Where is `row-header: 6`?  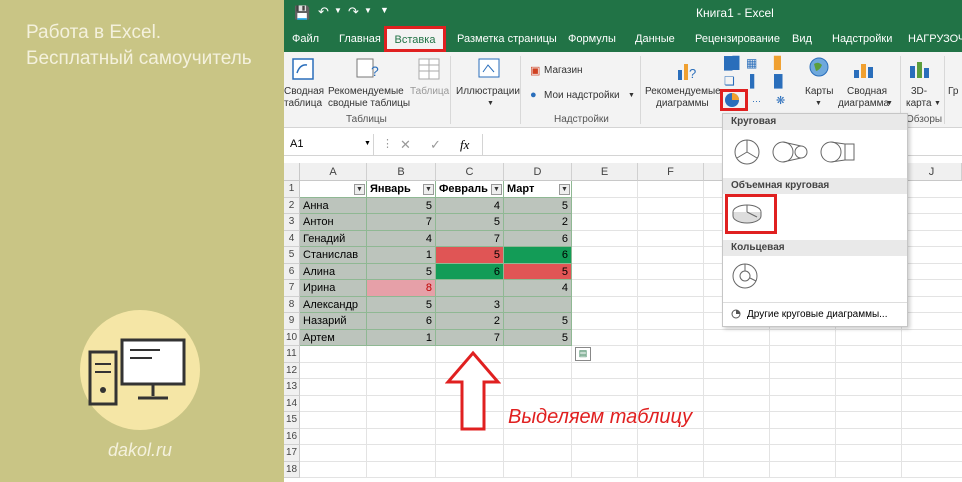
row-header: 6 is located at coordinates (292, 271).